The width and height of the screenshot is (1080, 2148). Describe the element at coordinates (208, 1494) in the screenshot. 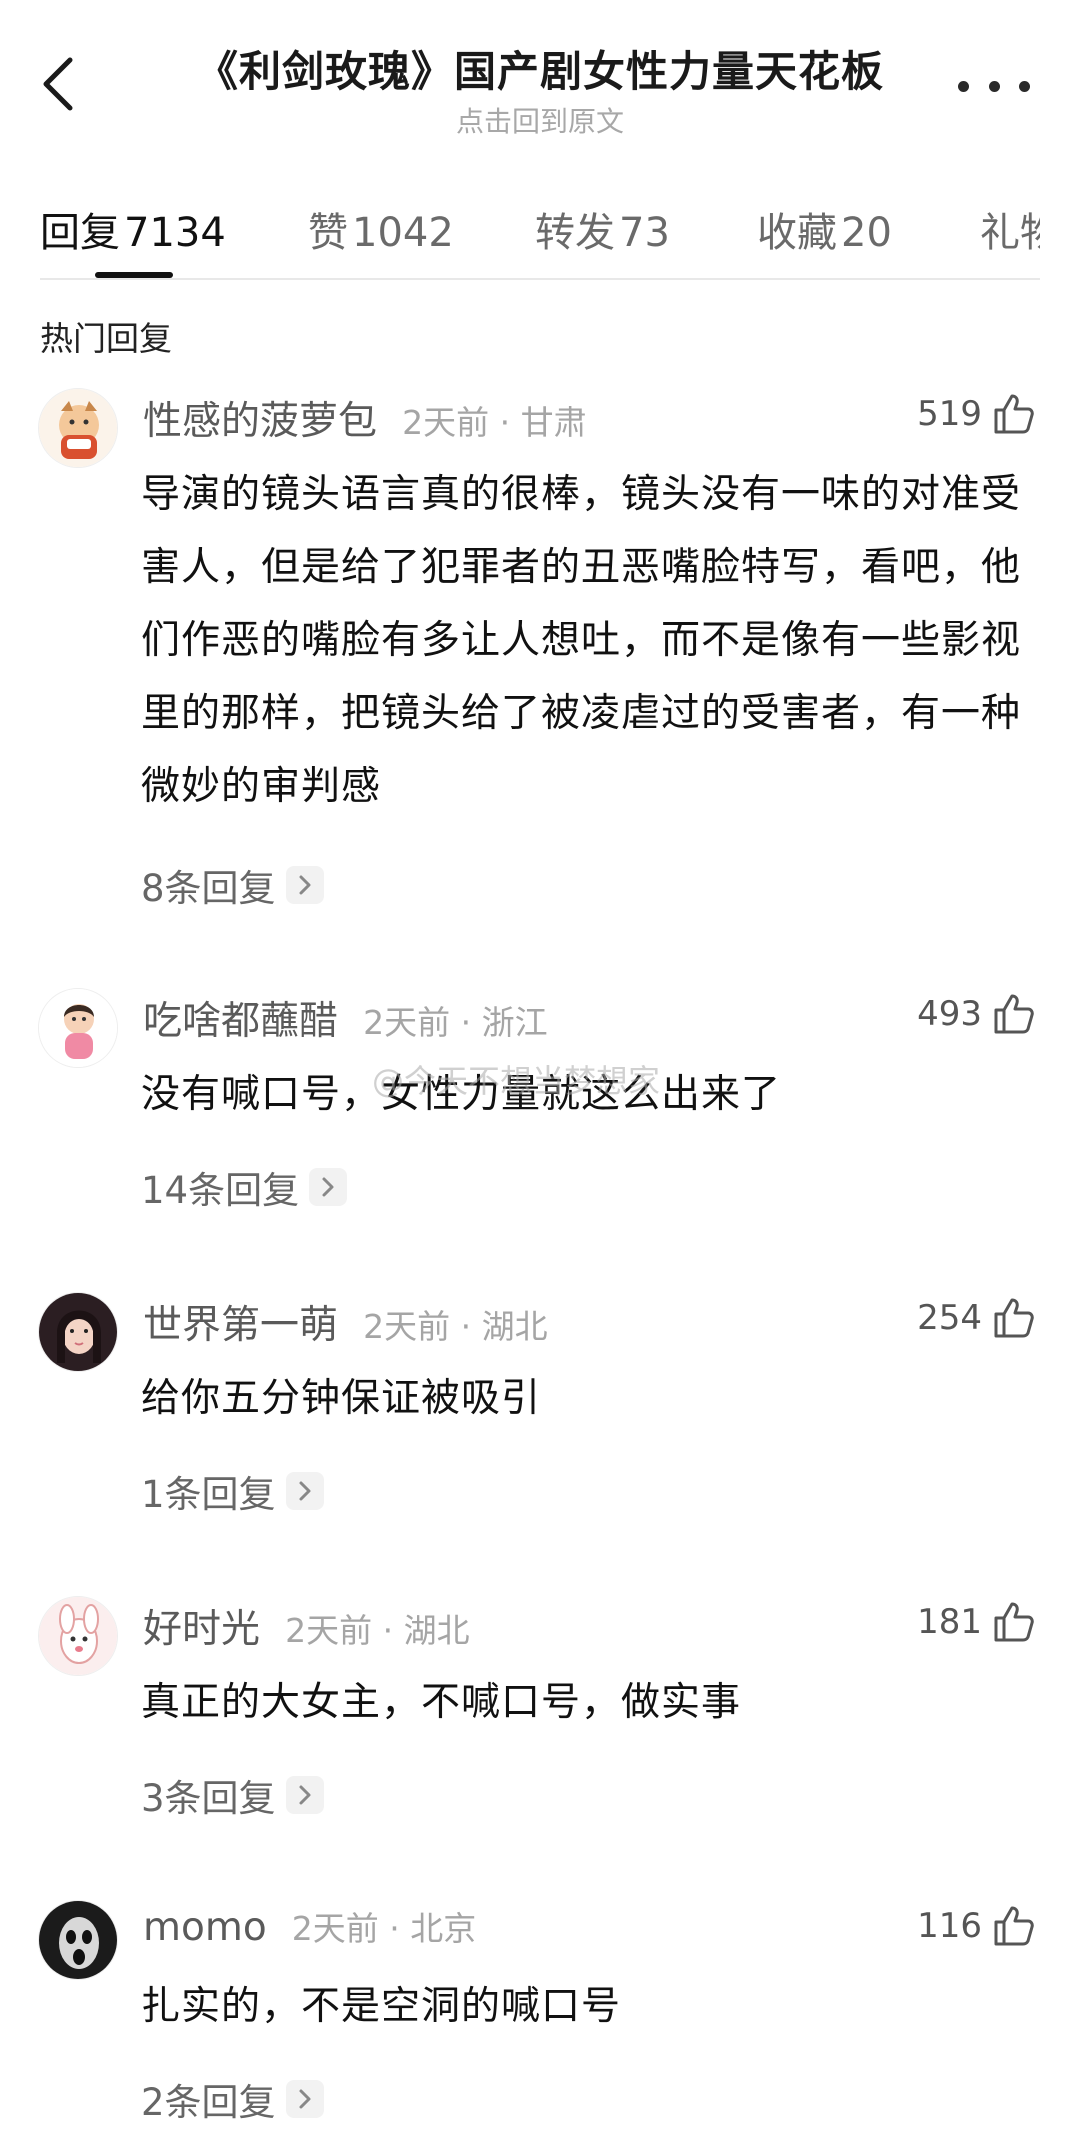

I see `reply-count: 1条回复` at that location.